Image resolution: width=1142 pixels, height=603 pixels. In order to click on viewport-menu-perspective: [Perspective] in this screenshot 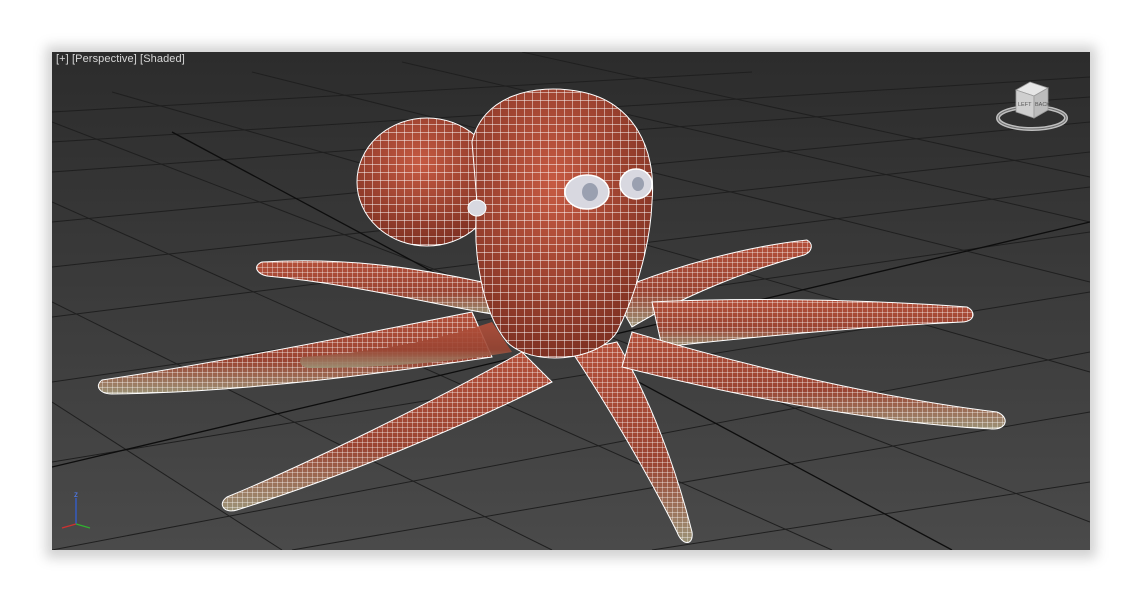, I will do `click(104, 59)`.